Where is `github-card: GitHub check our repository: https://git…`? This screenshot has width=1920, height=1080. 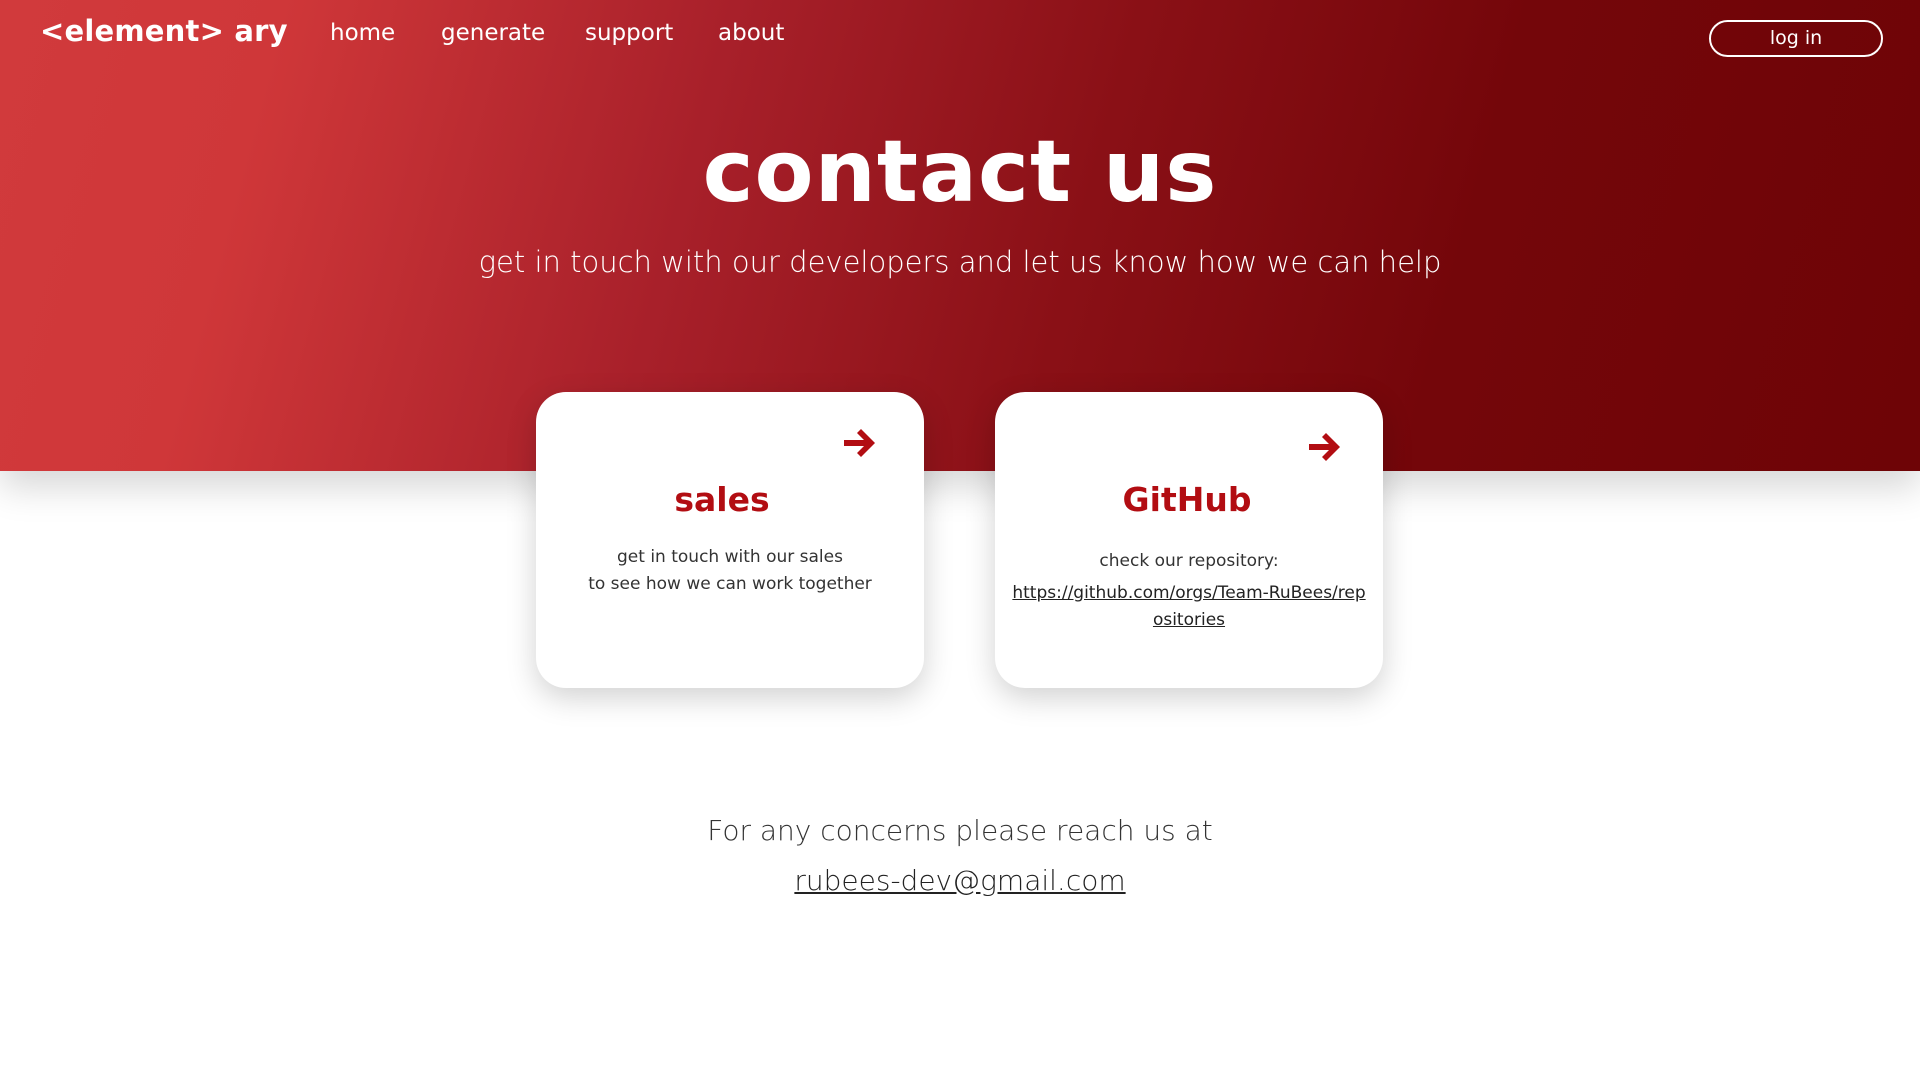
github-card: GitHub check our repository: https://git… is located at coordinates (1189, 540).